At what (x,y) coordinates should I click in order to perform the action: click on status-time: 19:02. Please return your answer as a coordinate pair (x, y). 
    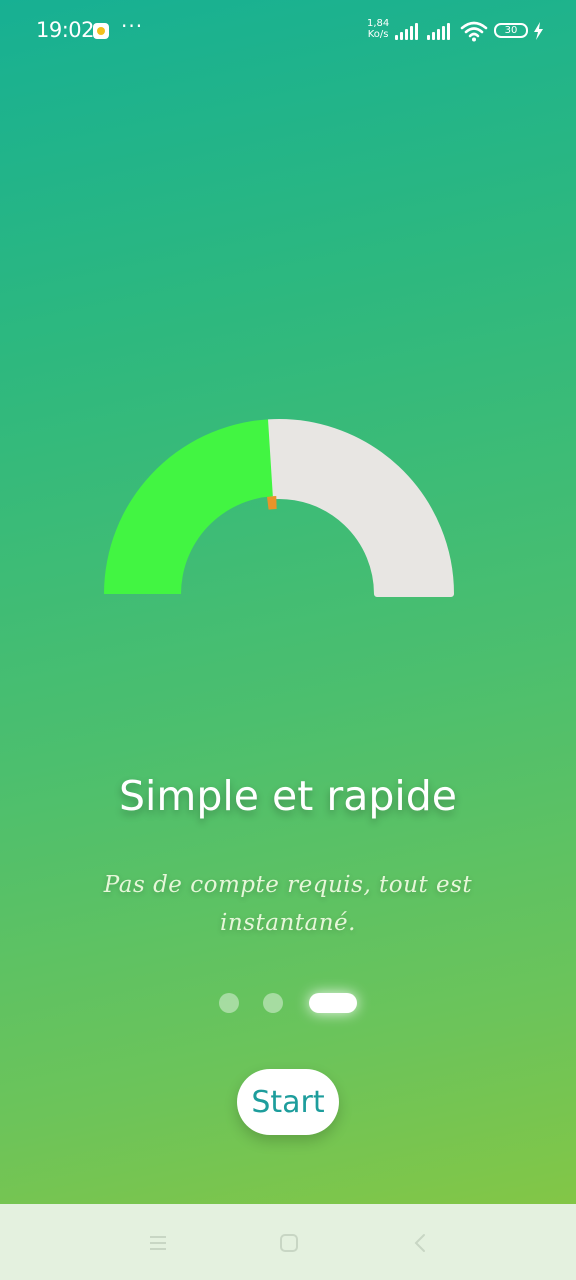
    Looking at the image, I should click on (65, 30).